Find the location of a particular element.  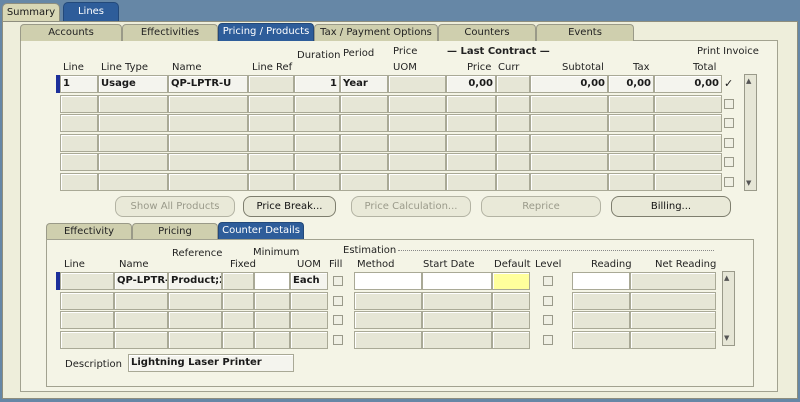

counter-scrollbar: ▲ ▼ is located at coordinates (728, 308).